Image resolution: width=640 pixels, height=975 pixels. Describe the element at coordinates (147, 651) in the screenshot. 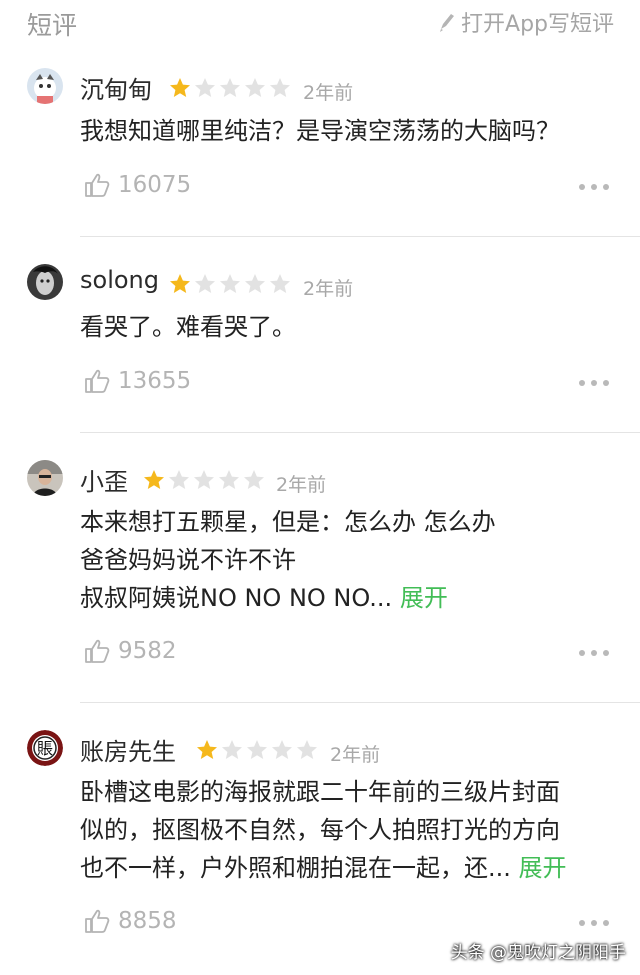

I see `like-count: 9582` at that location.